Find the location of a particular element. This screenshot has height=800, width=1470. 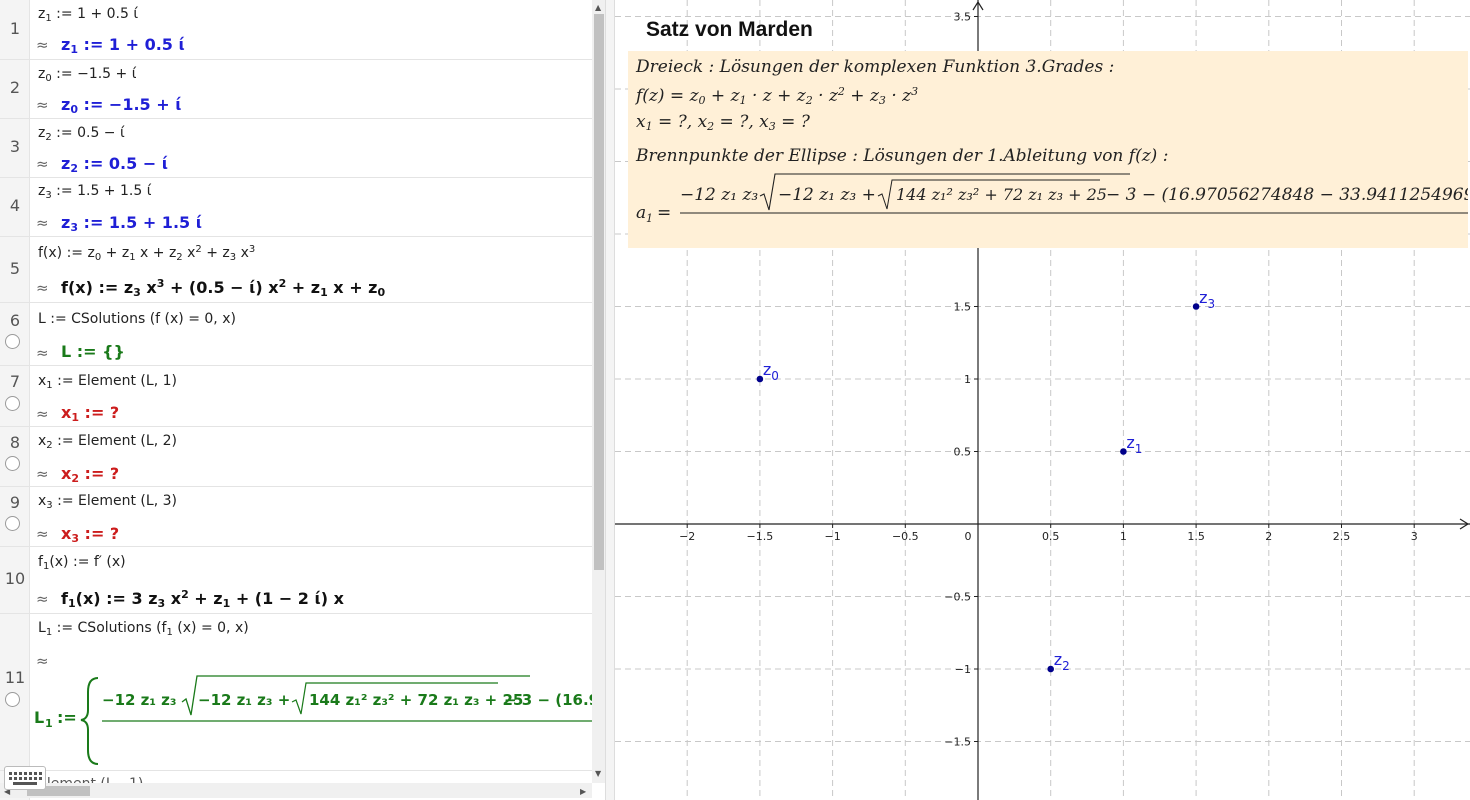

cas-input: x2 := Element (L, 2) is located at coordinates (107, 442).